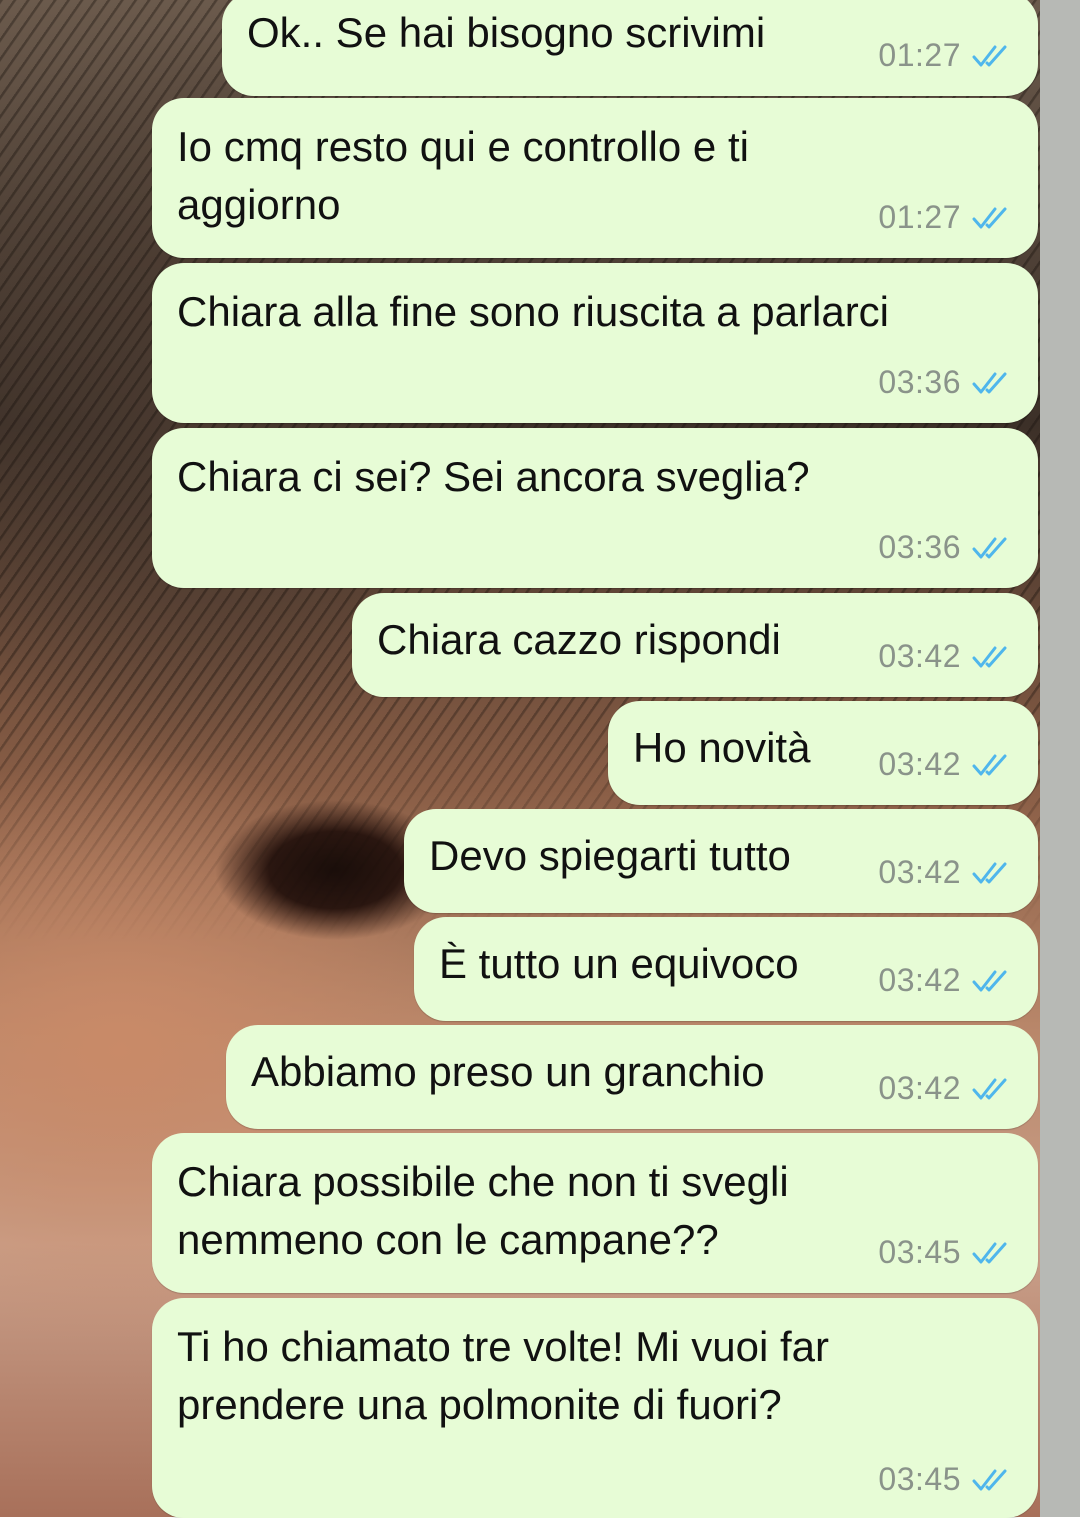 The height and width of the screenshot is (1518, 1080). Describe the element at coordinates (595, 508) in the screenshot. I see `message-bubble: Chiara ci sei? Sei ancora sveglia? 03:36` at that location.